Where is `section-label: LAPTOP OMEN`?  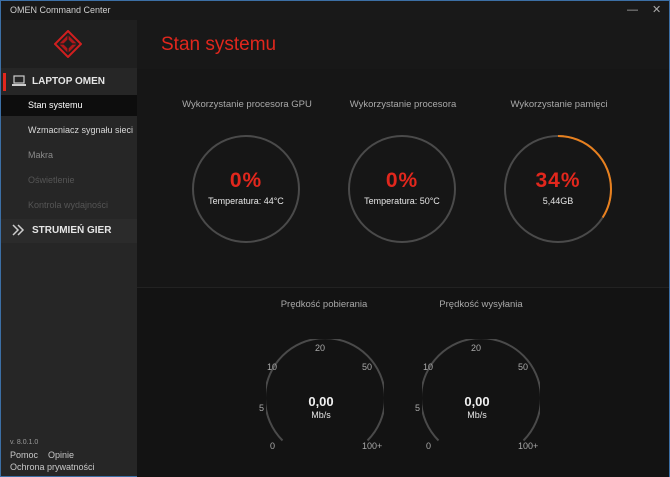 section-label: LAPTOP OMEN is located at coordinates (68, 81).